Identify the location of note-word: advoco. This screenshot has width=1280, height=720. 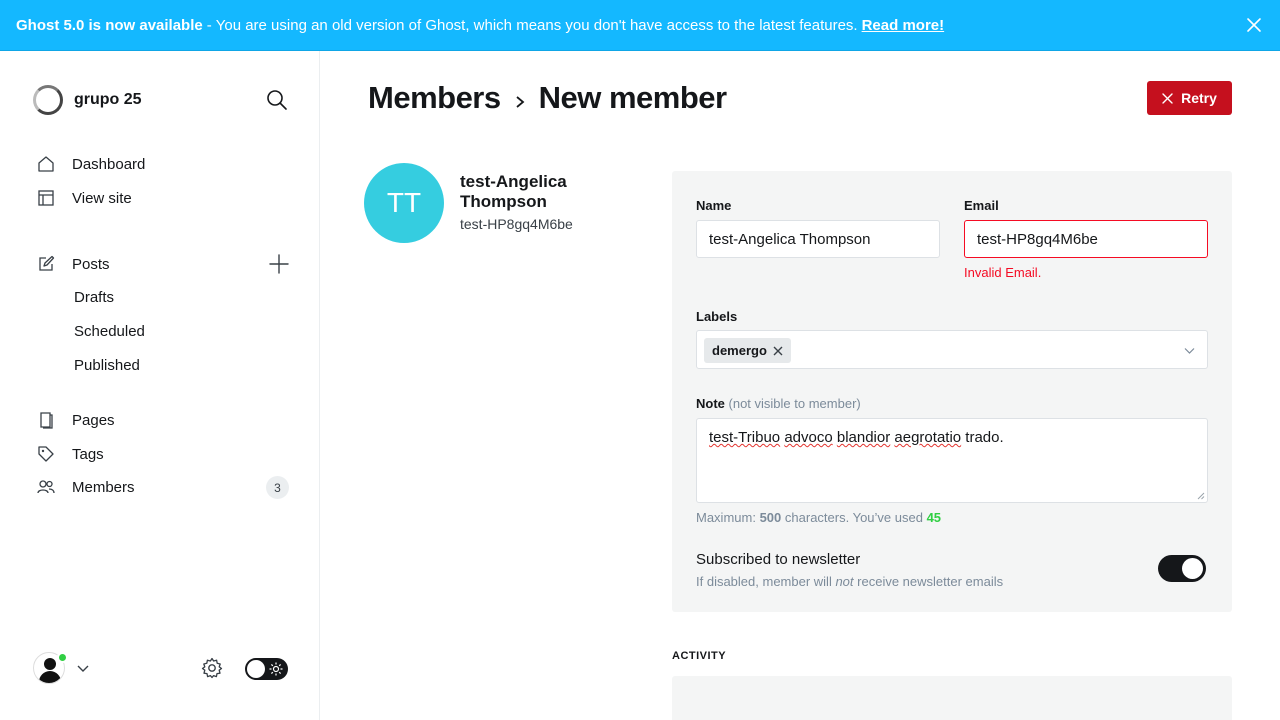
(808, 437).